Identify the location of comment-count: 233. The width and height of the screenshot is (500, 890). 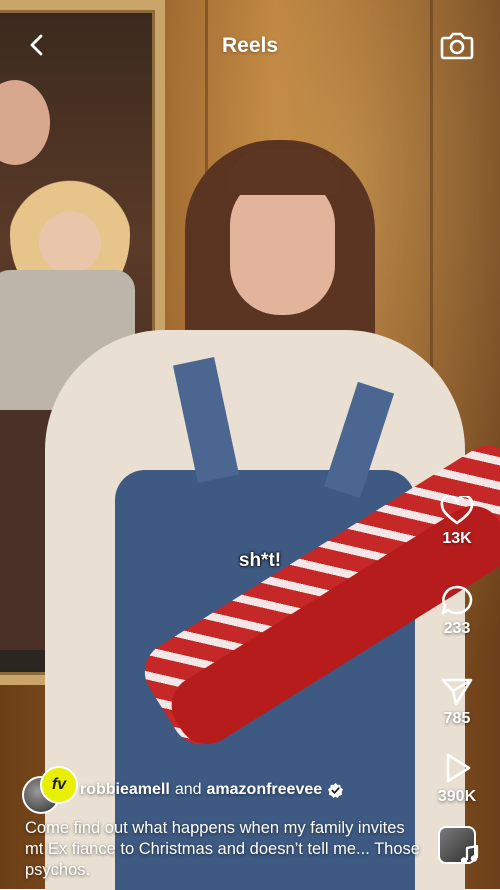
(457, 628).